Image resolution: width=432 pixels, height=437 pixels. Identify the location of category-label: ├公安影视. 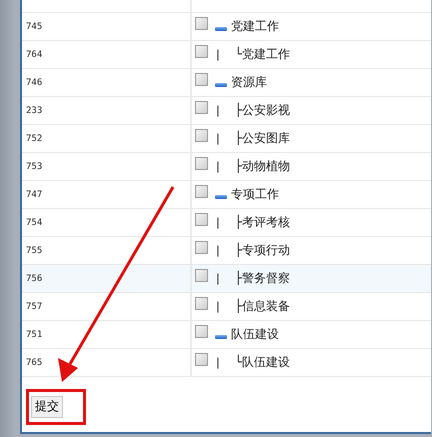
(262, 110).